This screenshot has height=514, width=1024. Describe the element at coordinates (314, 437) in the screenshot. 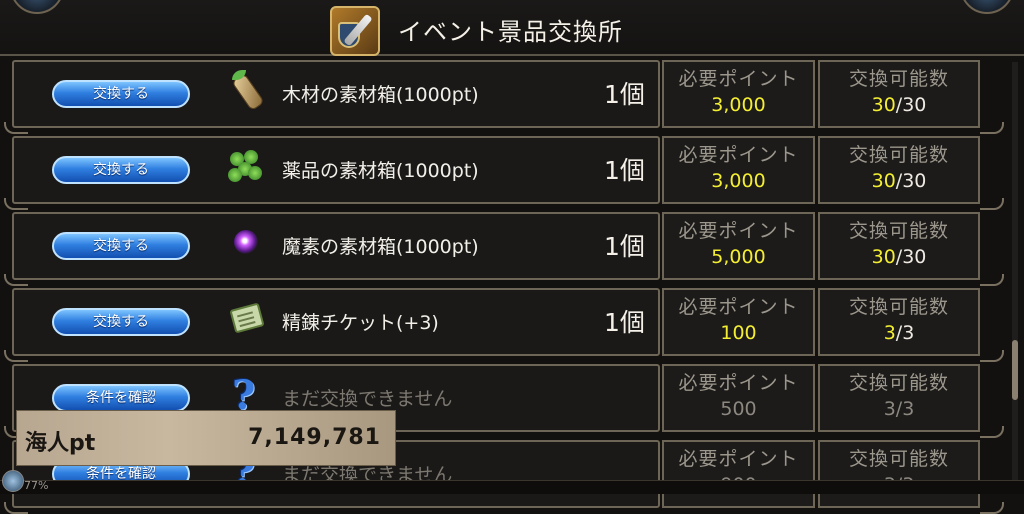

I see `points-value: 7,149,781` at that location.